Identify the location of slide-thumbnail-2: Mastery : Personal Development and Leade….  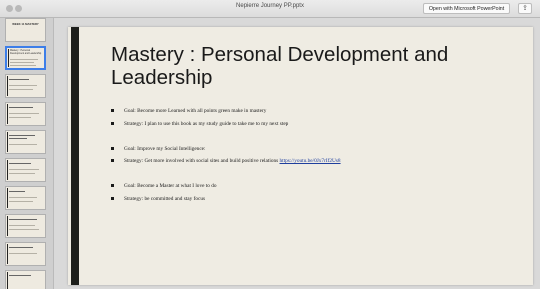
(25, 58).